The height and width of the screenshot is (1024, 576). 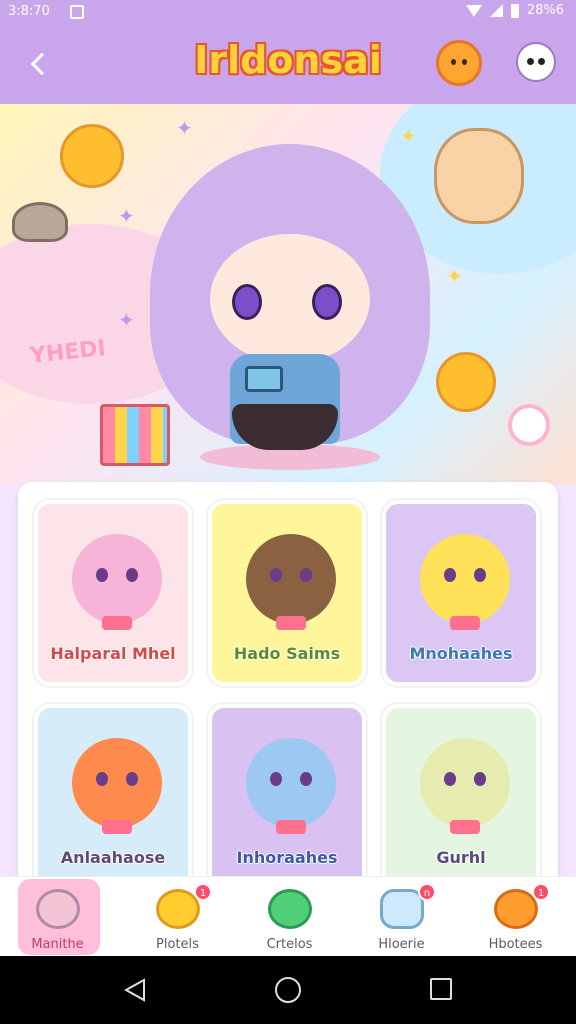 I want to click on character-name: Hado Saims, so click(x=287, y=653).